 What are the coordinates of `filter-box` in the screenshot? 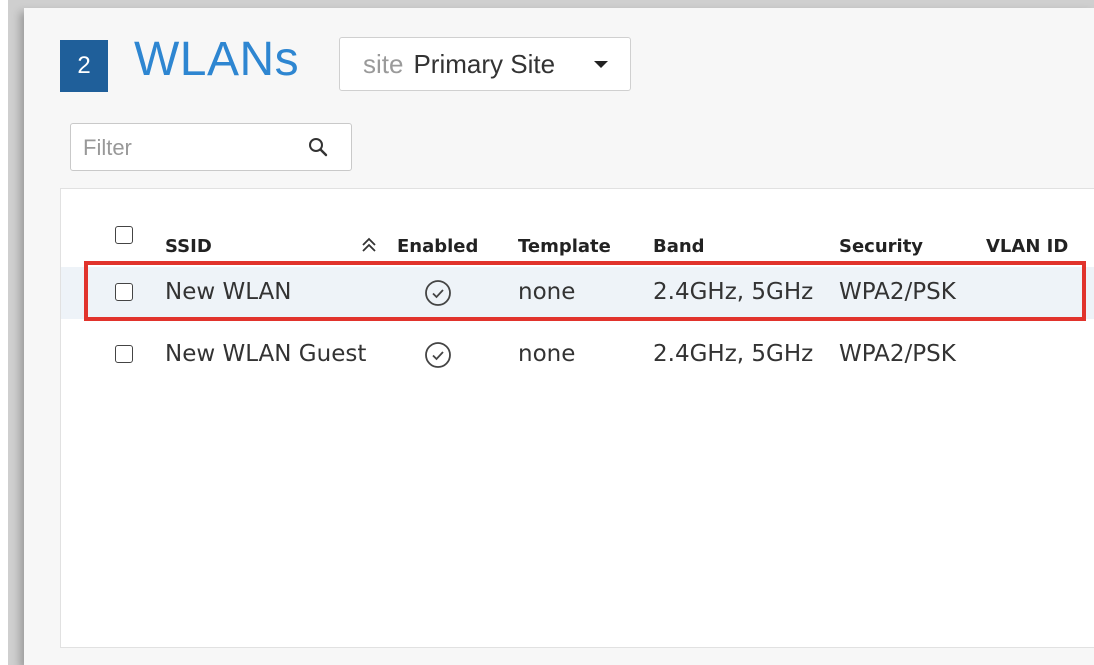 It's located at (211, 147).